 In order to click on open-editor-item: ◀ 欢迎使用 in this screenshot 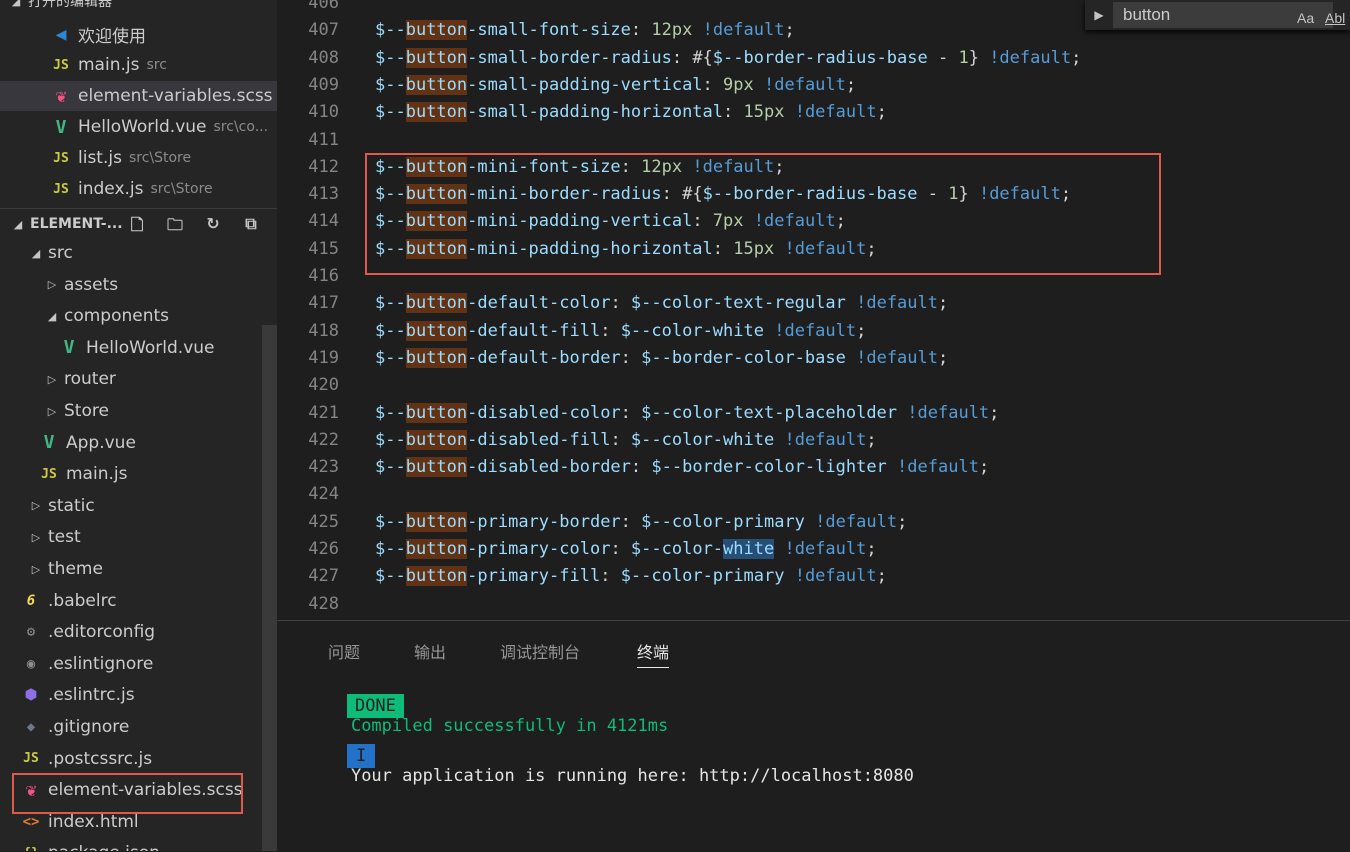, I will do `click(138, 34)`.